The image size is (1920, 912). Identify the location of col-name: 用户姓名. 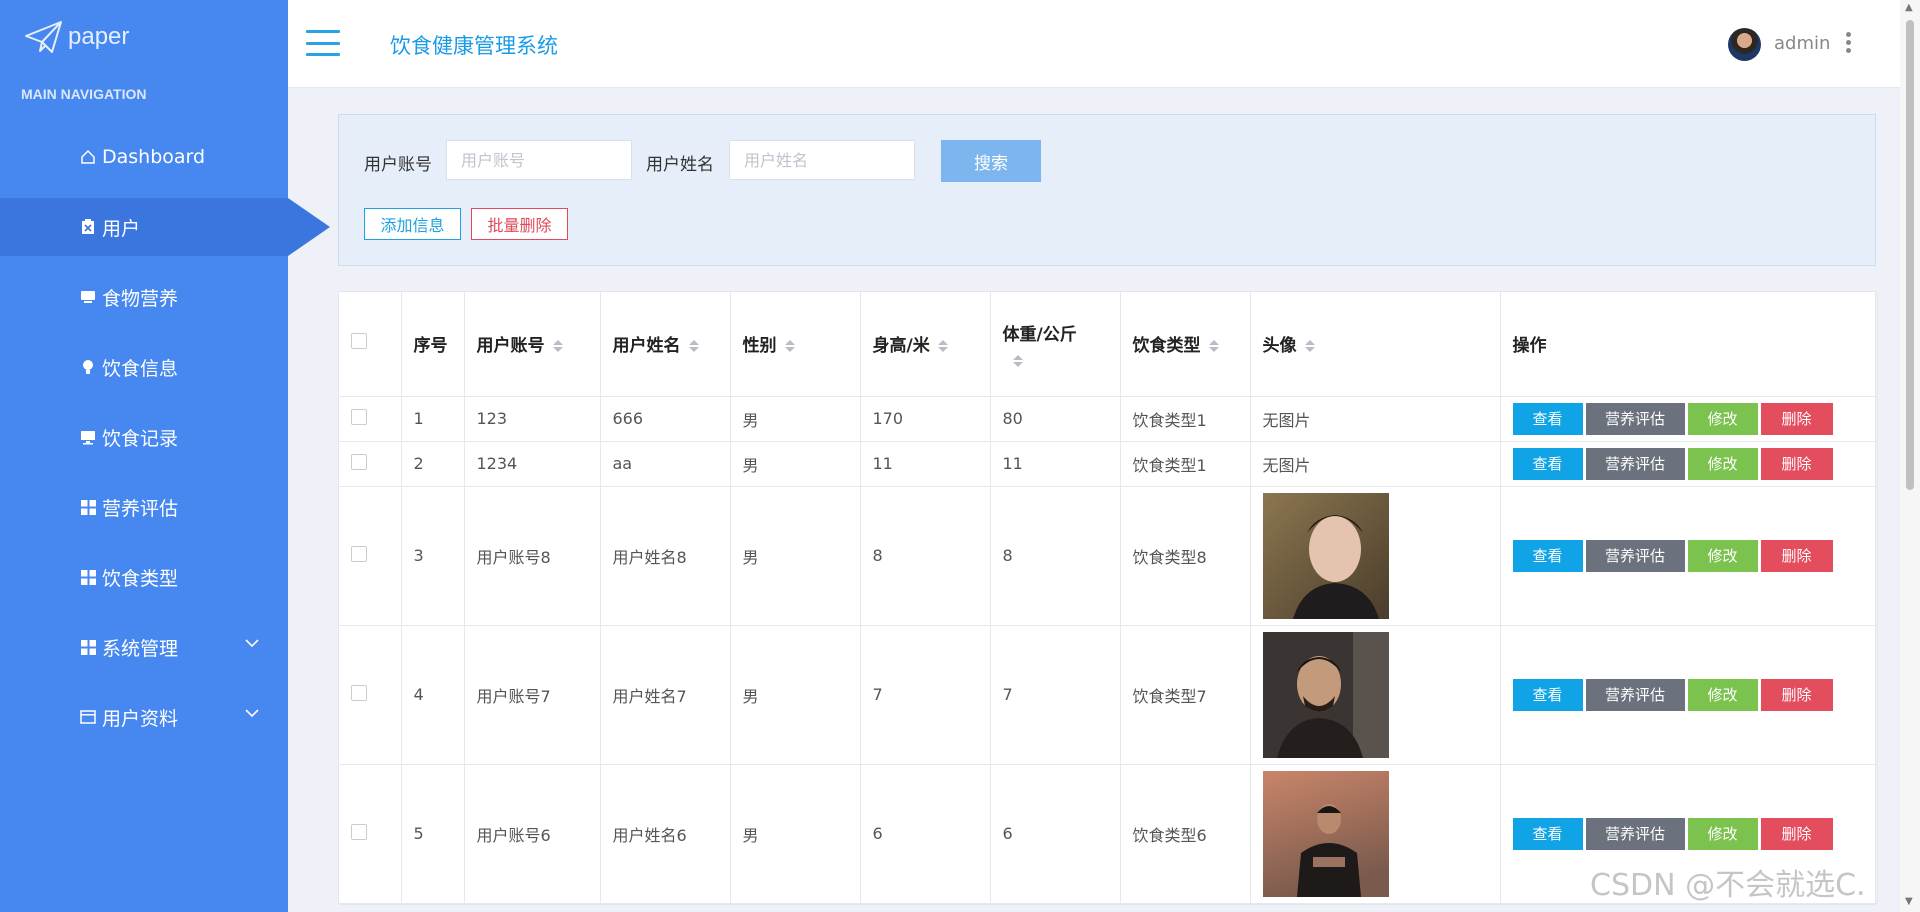
(665, 344).